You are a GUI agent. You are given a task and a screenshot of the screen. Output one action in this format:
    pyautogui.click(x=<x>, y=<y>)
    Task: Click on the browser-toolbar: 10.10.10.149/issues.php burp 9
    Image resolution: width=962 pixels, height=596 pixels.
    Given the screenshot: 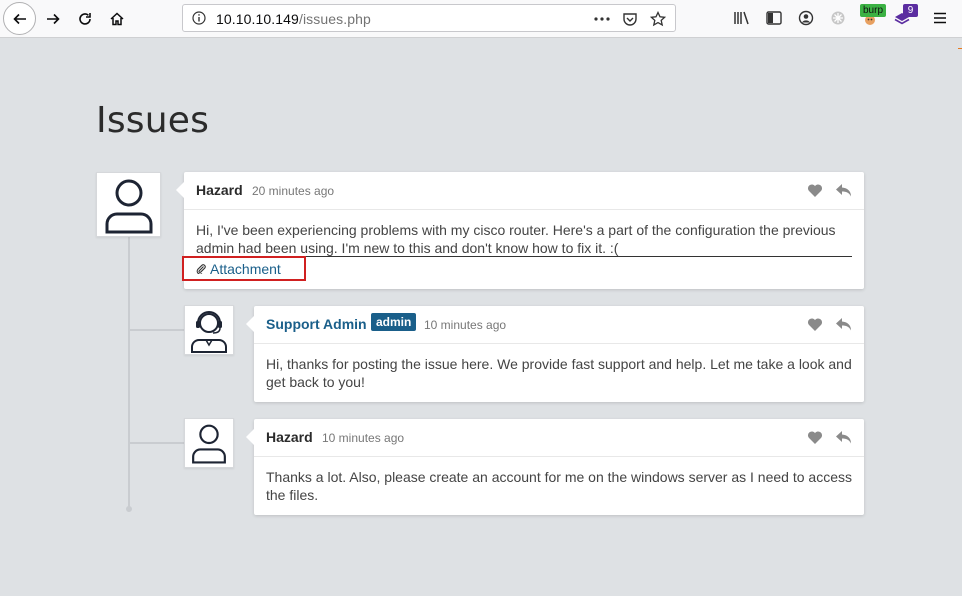 What is the action you would take?
    pyautogui.click(x=481, y=19)
    